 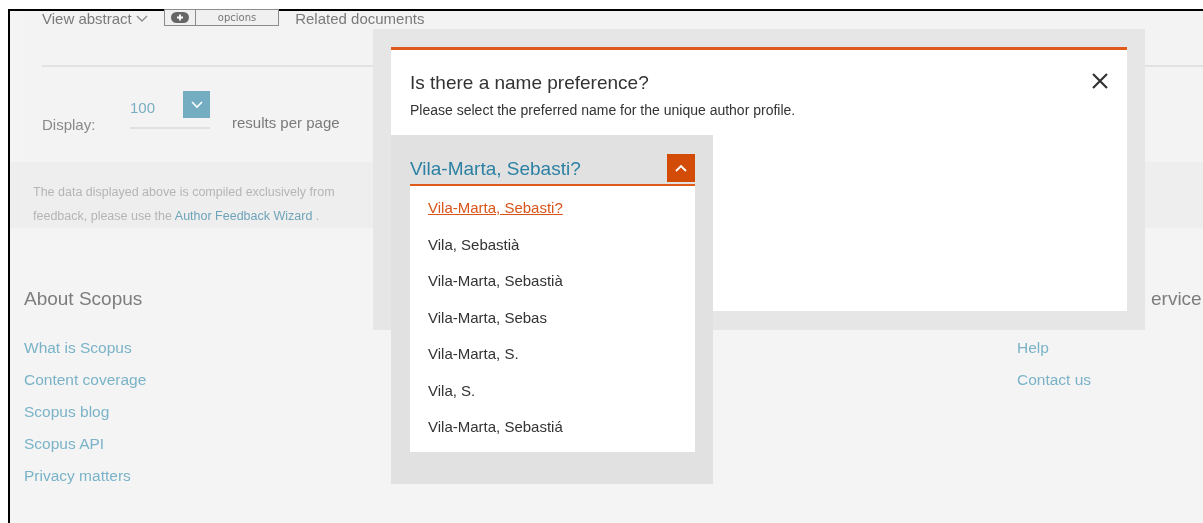 What do you see at coordinates (243, 216) in the screenshot?
I see `author-feedback-link: Author Feedback Wizard` at bounding box center [243, 216].